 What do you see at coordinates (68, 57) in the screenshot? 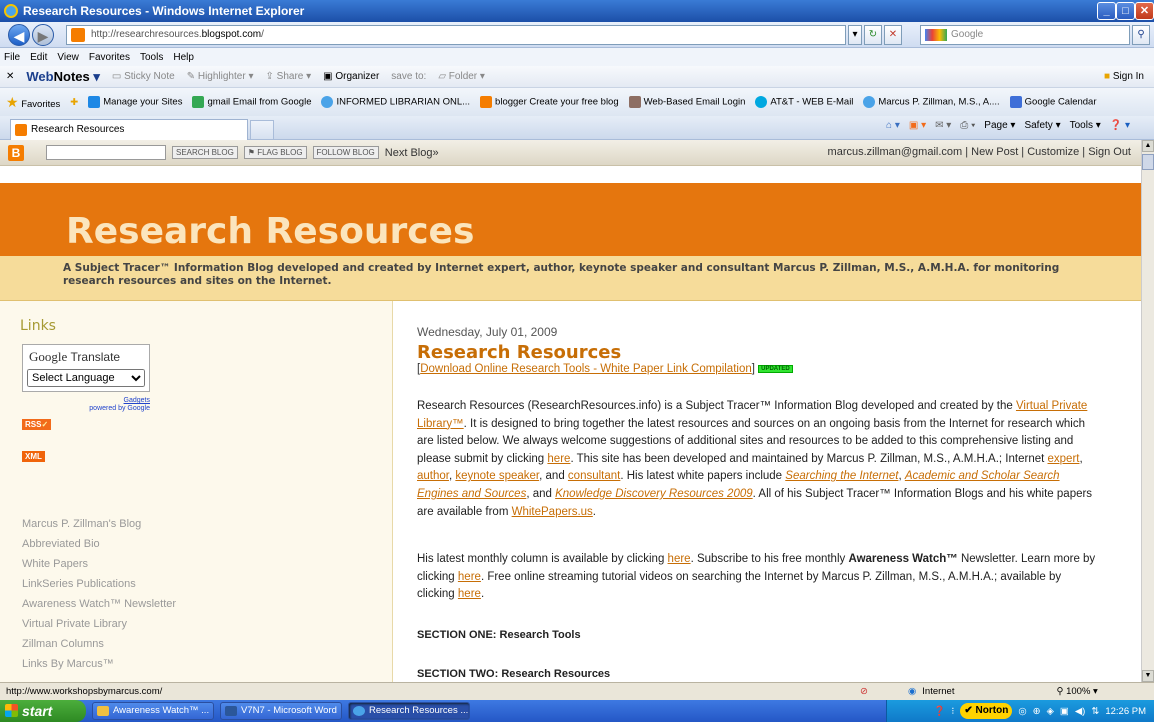
I see `menu-view: View` at bounding box center [68, 57].